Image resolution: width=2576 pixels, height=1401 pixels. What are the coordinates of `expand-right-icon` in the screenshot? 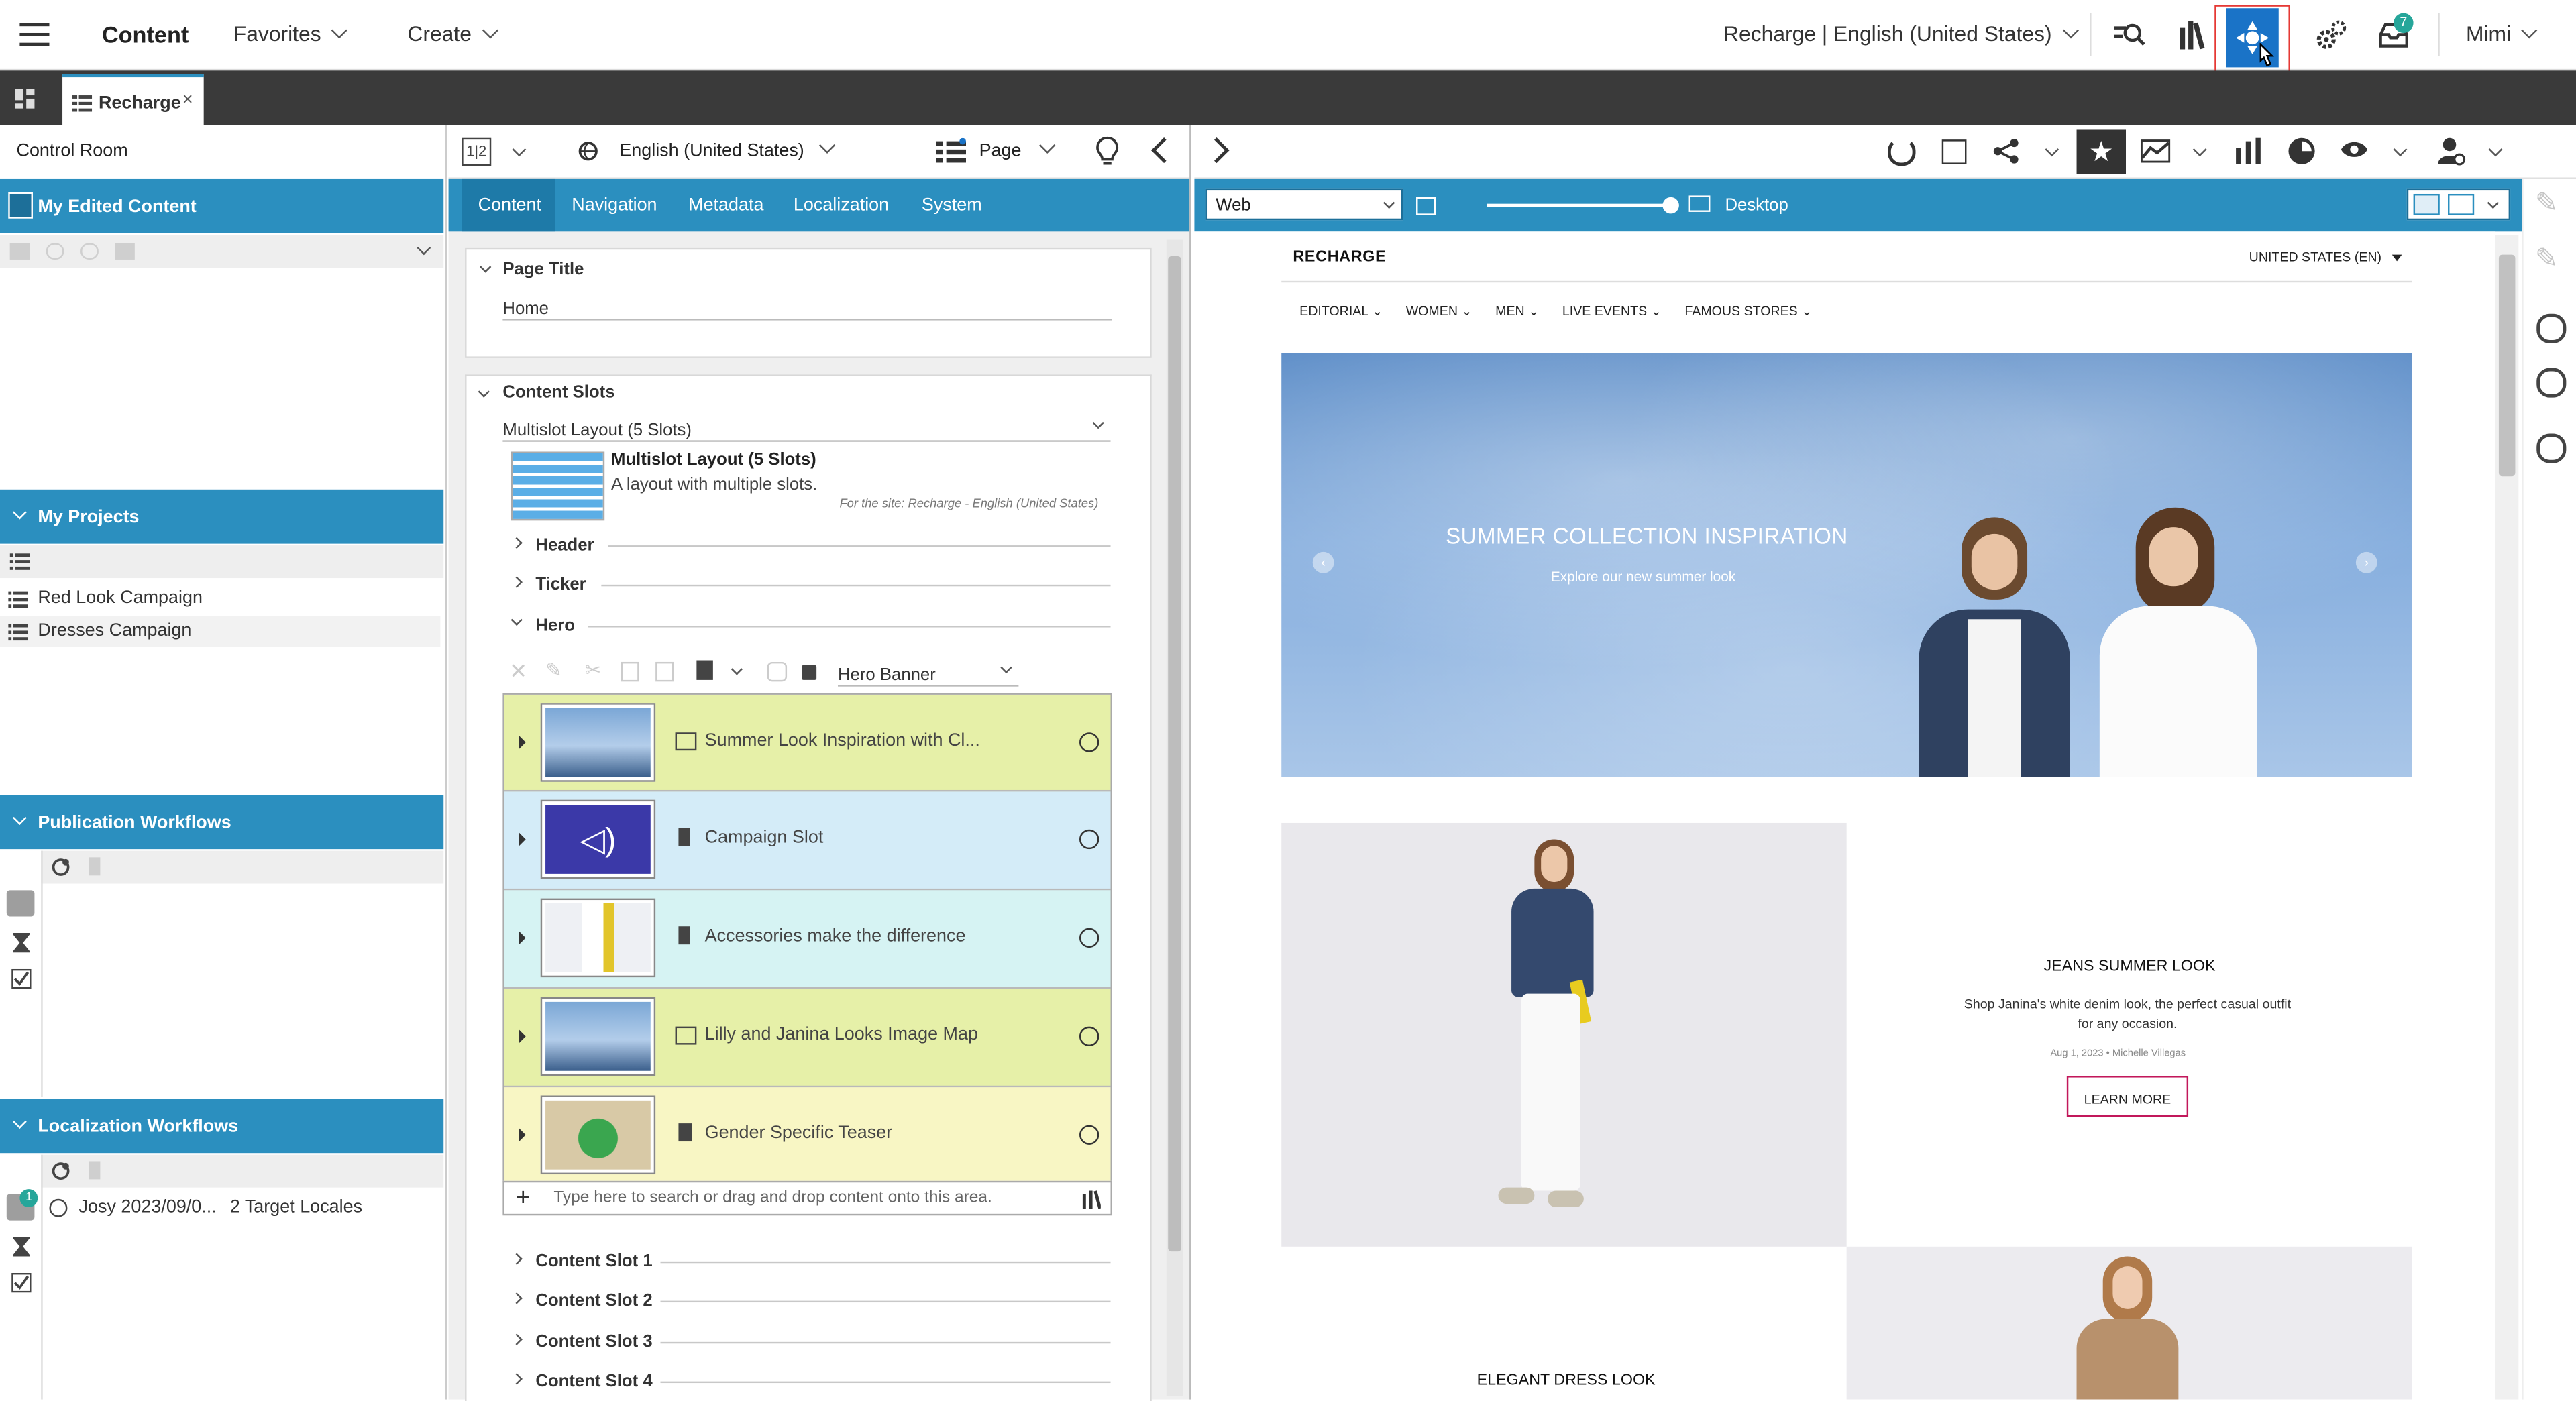 It's located at (1216, 150).